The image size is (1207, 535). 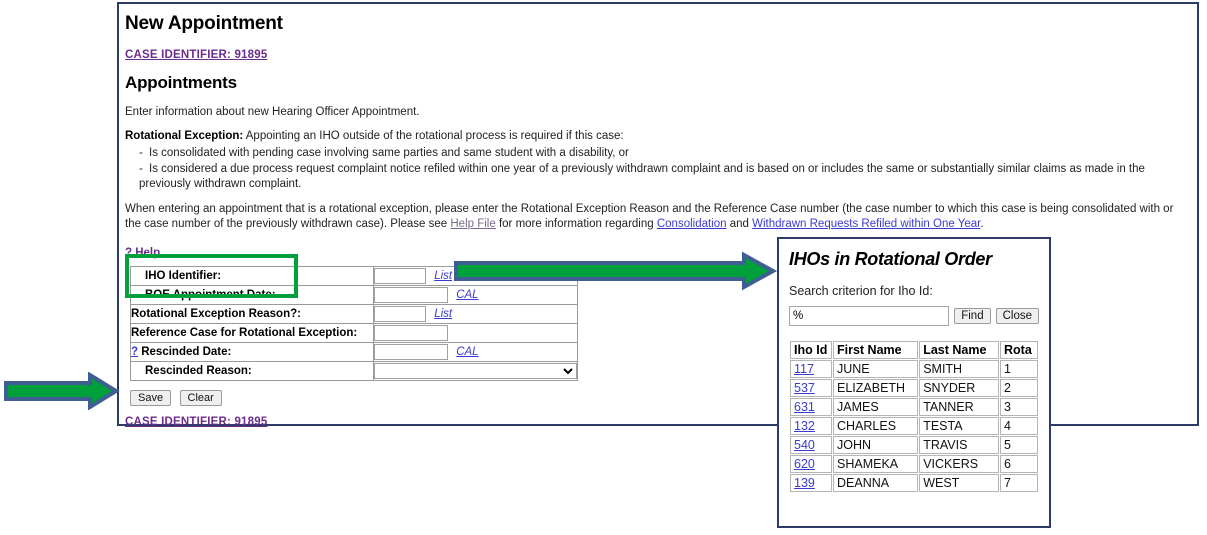 What do you see at coordinates (196, 55) in the screenshot?
I see `case-identifier-link-top: CASE IDENTIFIER: 91895` at bounding box center [196, 55].